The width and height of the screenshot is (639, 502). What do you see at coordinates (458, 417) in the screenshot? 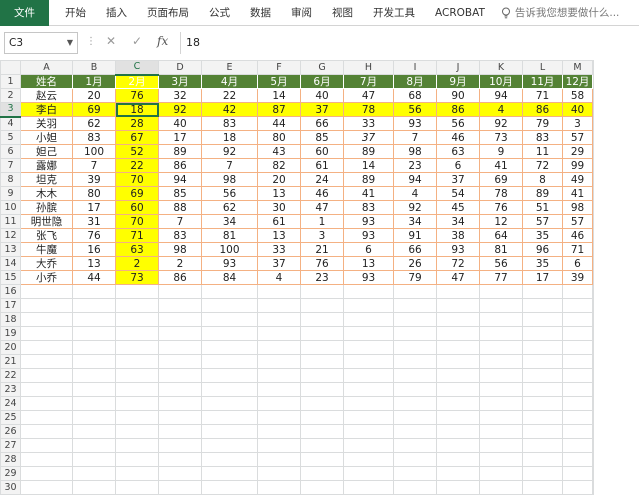
I see `cell-j25` at bounding box center [458, 417].